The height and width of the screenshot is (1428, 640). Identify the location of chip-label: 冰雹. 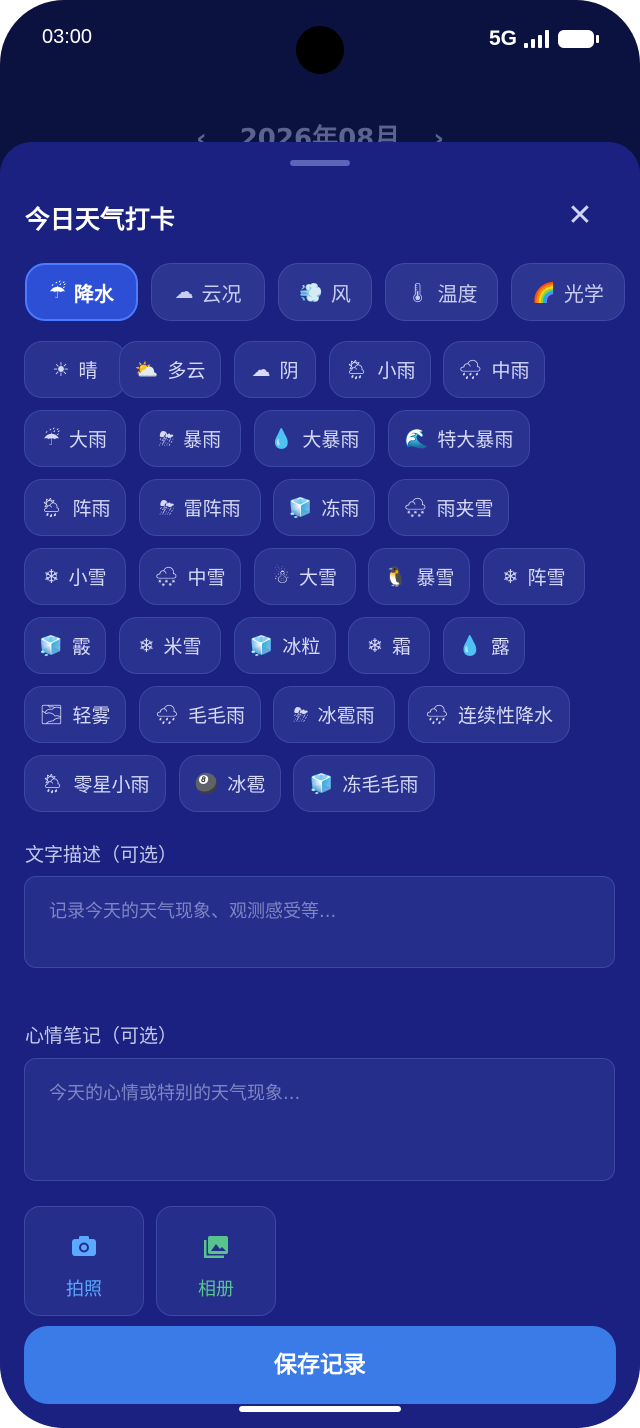
(246, 785).